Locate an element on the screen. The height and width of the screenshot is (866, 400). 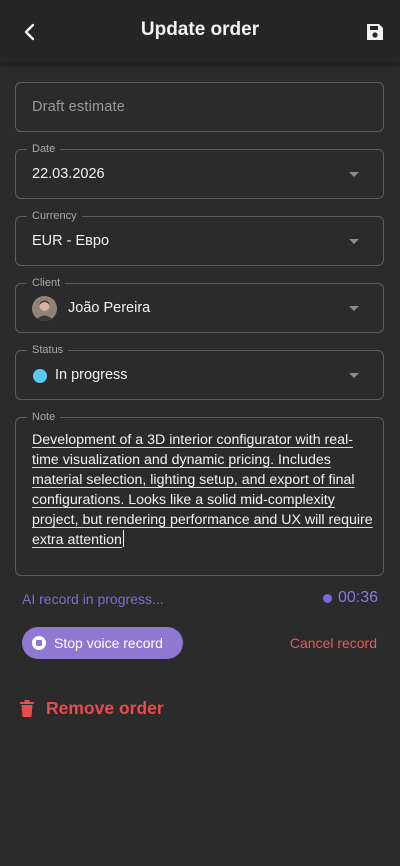
status-label: Status is located at coordinates (48, 350).